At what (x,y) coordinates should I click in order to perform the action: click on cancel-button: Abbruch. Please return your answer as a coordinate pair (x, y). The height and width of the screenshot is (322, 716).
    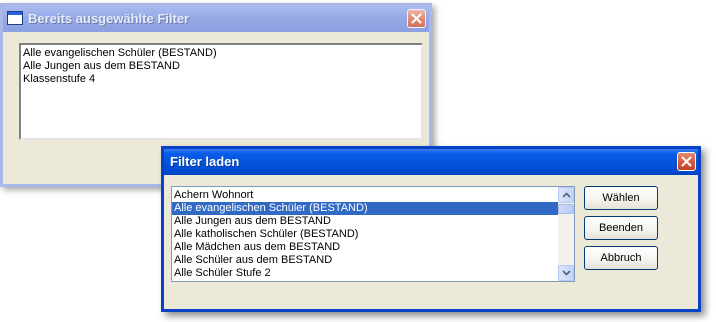
    Looking at the image, I should click on (621, 258).